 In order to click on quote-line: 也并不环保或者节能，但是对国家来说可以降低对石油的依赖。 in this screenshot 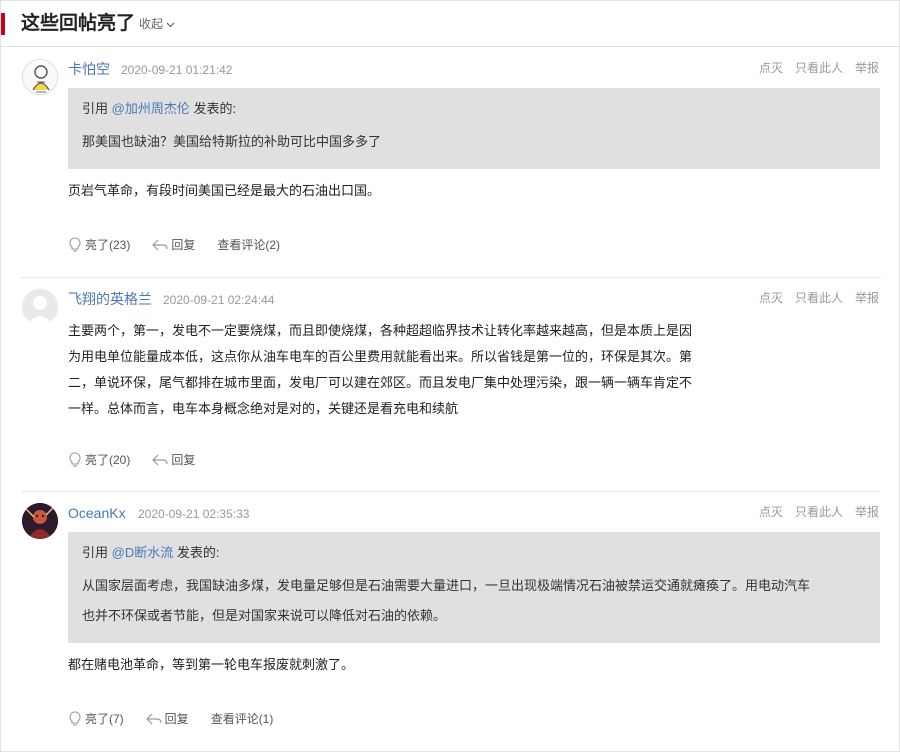, I will do `click(264, 615)`.